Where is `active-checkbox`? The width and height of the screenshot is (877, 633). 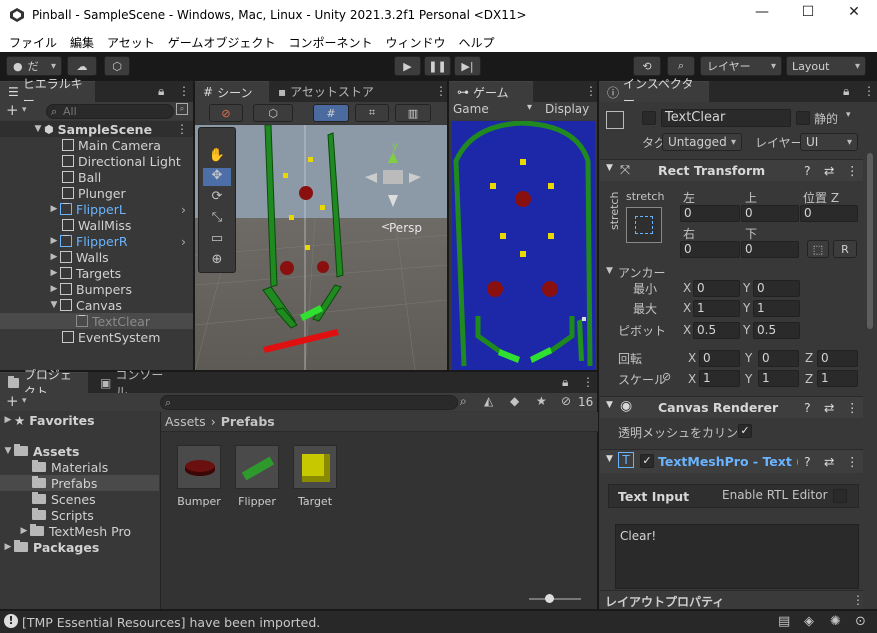 active-checkbox is located at coordinates (649, 118).